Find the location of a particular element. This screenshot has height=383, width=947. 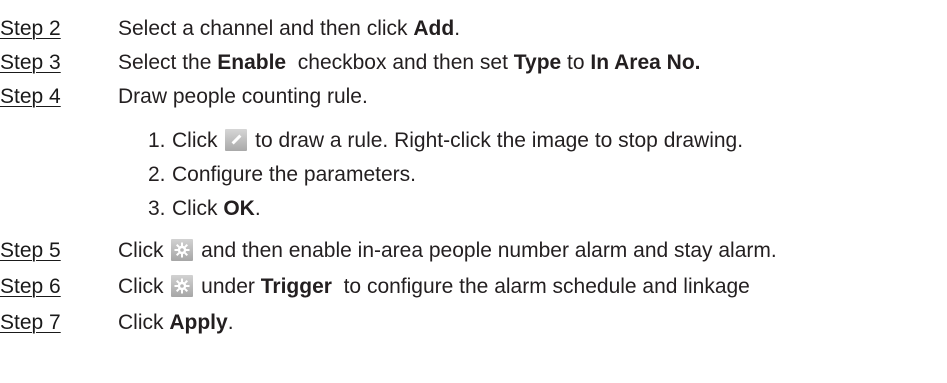

ok-keyword: OK is located at coordinates (239, 208).